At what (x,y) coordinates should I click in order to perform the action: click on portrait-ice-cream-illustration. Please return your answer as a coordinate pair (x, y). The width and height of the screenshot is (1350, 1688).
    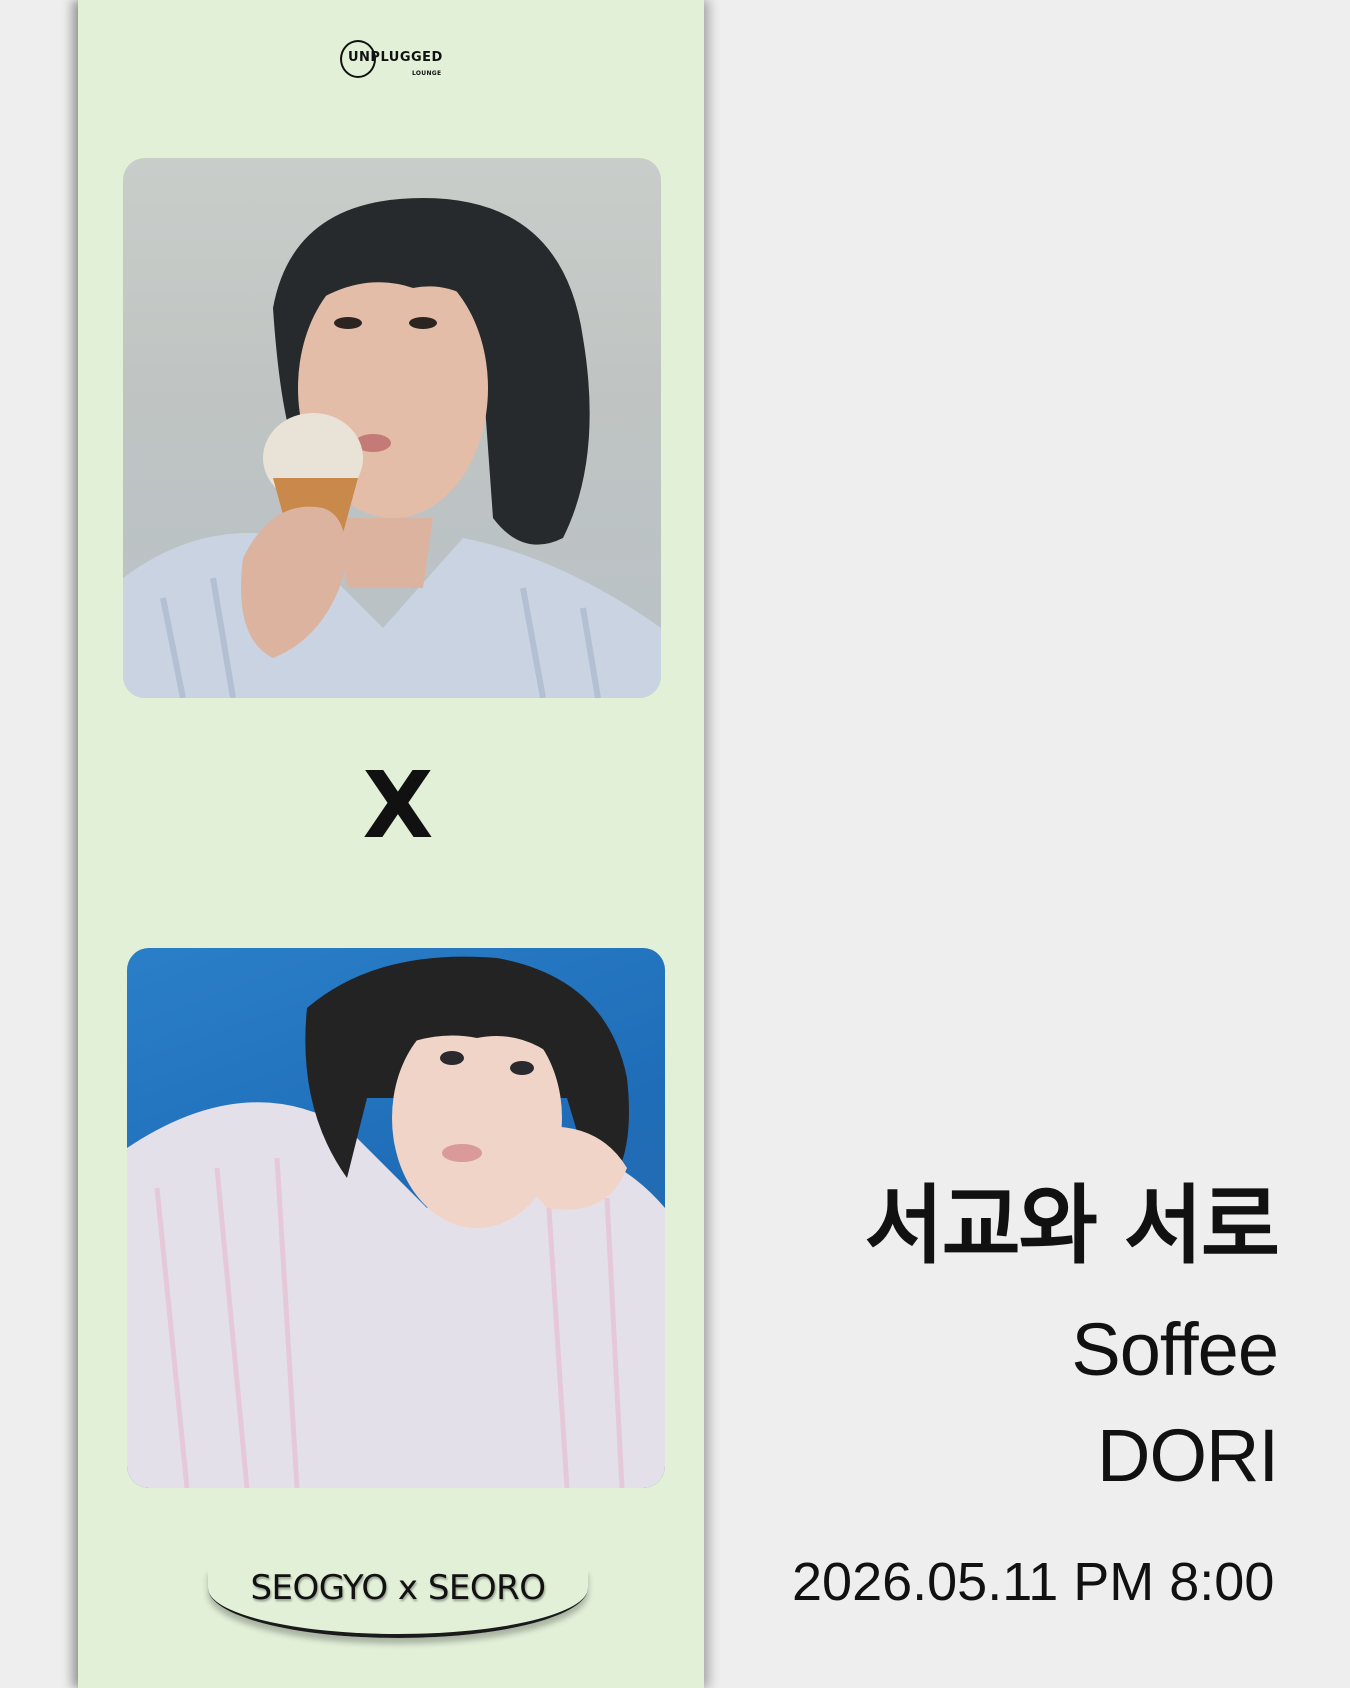
    Looking at the image, I should click on (392, 448).